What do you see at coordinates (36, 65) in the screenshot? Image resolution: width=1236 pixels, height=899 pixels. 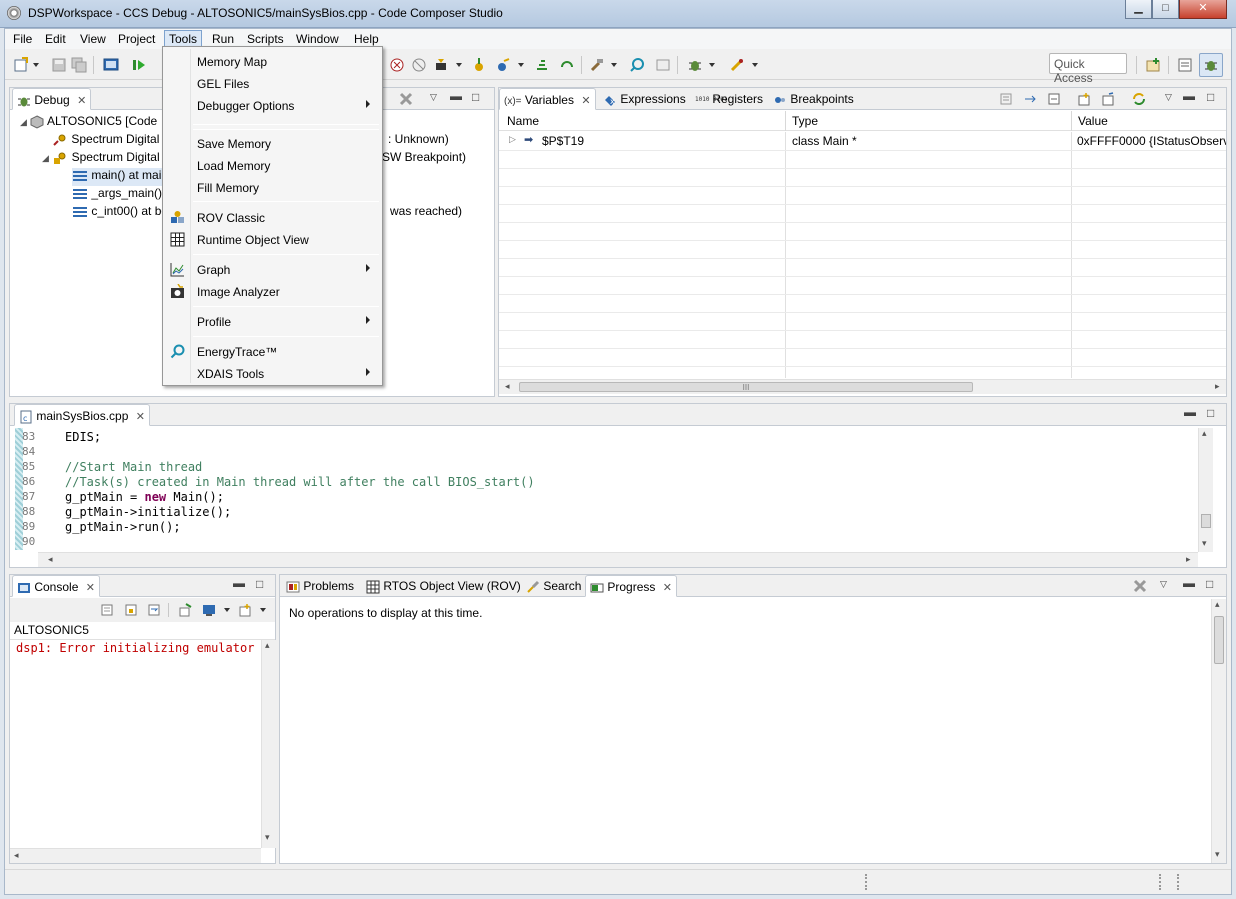 I see `new-dropdown-arrow` at bounding box center [36, 65].